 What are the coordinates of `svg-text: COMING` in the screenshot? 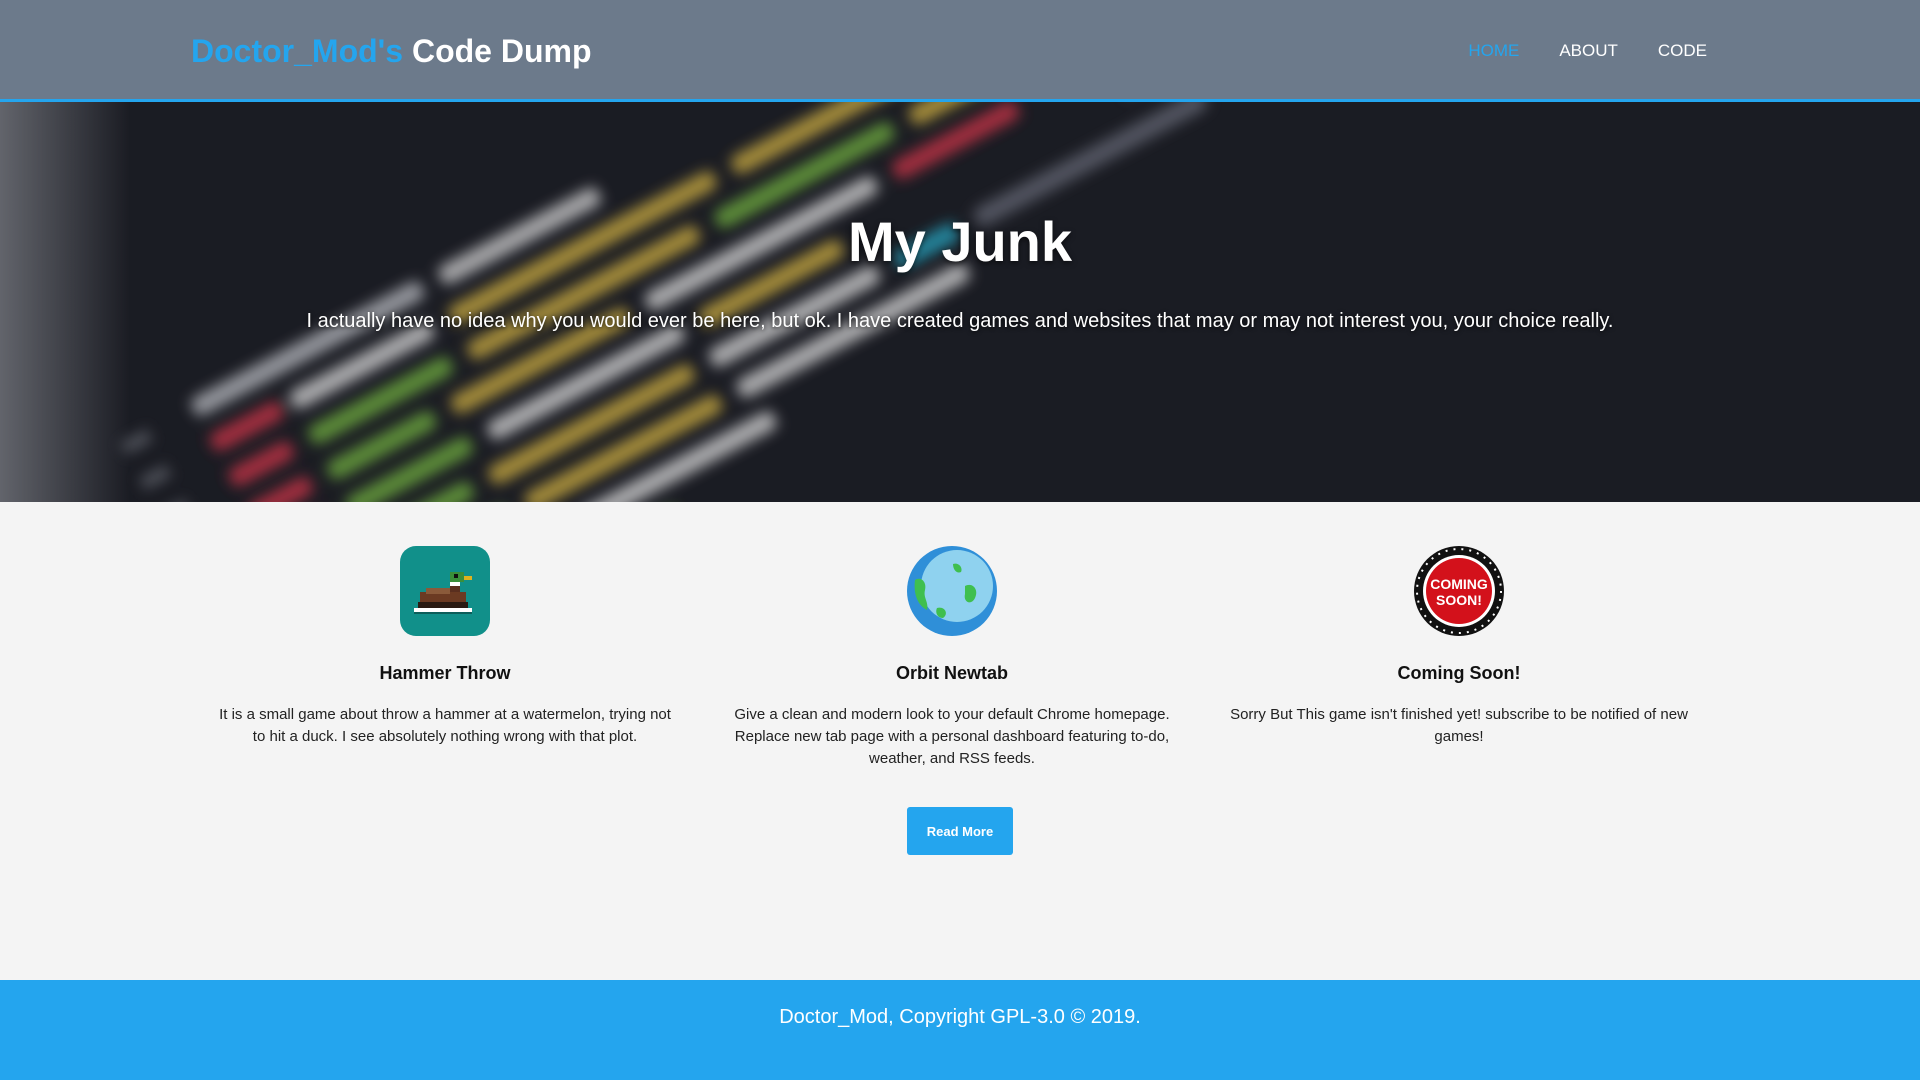 It's located at (1459, 584).